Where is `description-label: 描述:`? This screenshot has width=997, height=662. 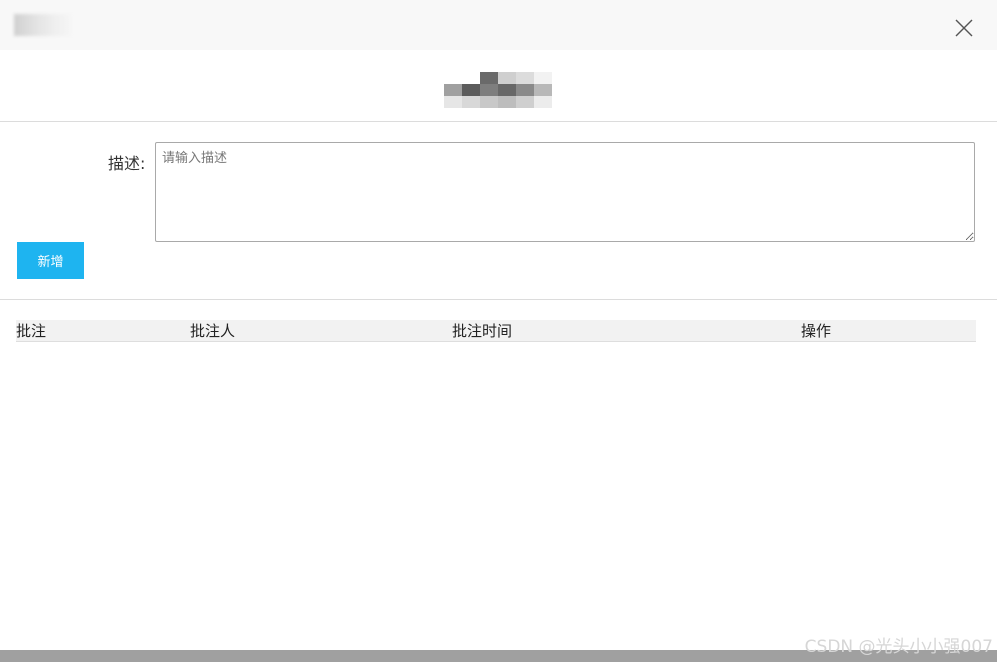
description-label: 描述: is located at coordinates (127, 163).